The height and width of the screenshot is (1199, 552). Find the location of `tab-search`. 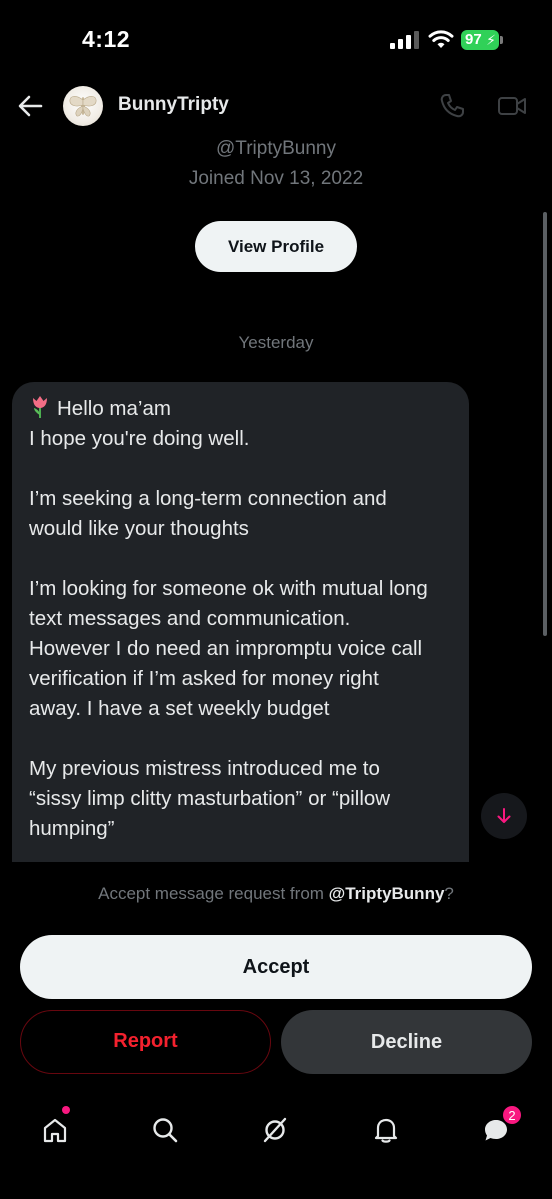

tab-search is located at coordinates (165, 1130).